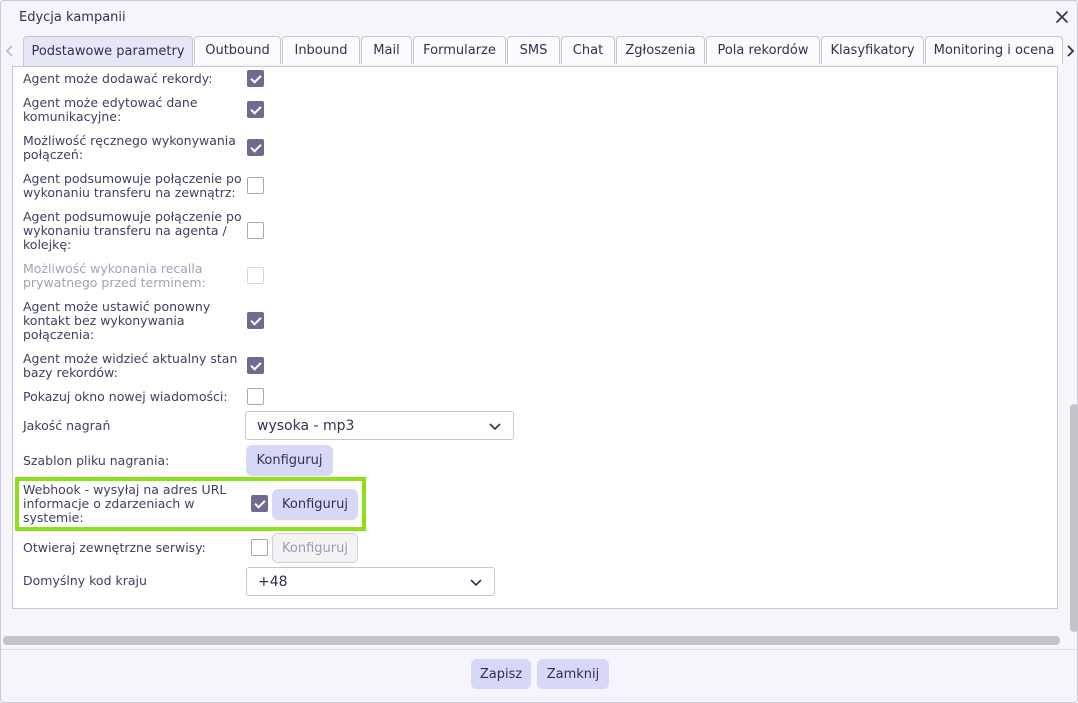  I want to click on tab-scroll-right-icon, so click(1069, 51).